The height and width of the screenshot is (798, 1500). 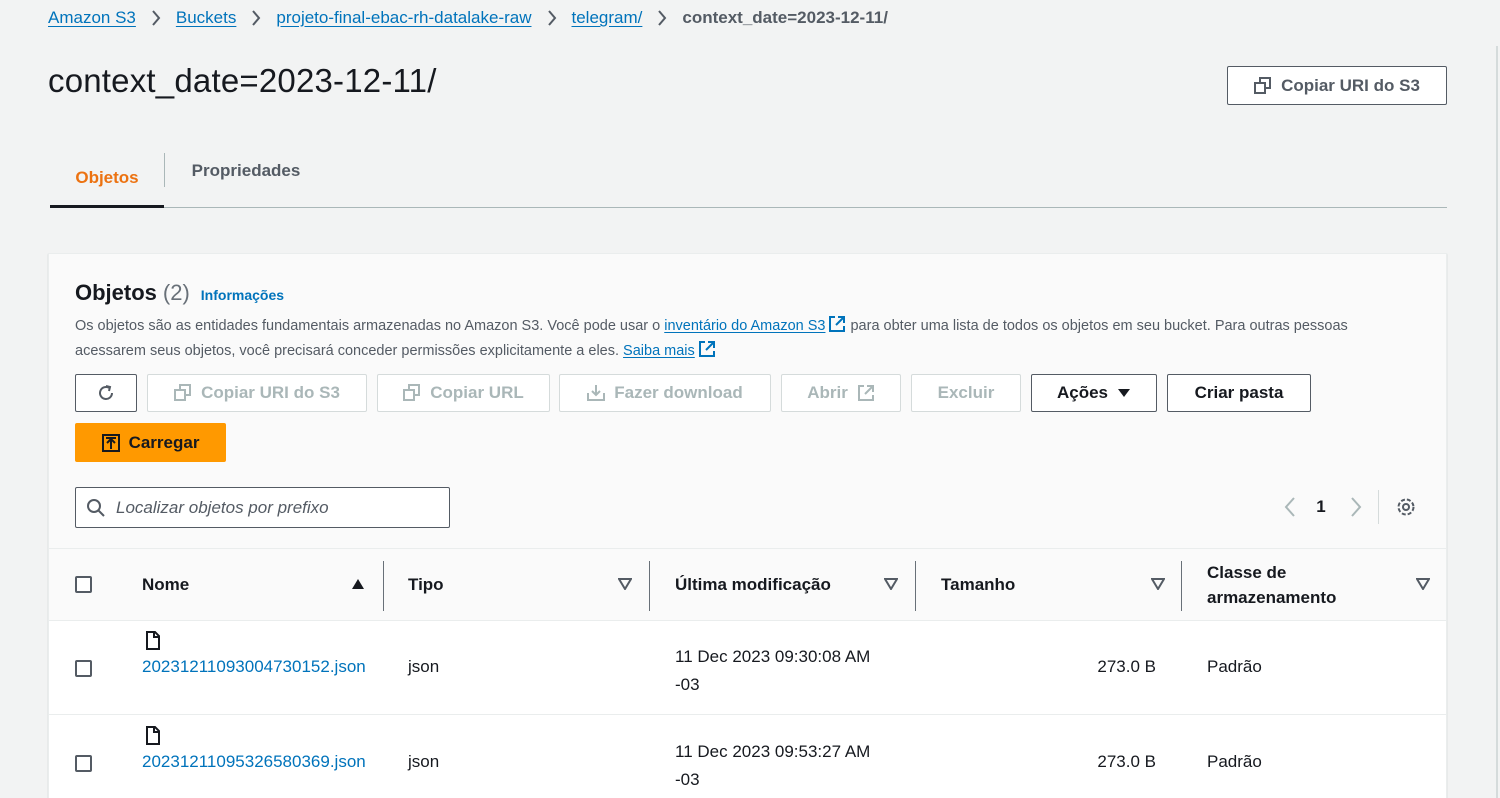 I want to click on open-label: Abrir, so click(x=827, y=392).